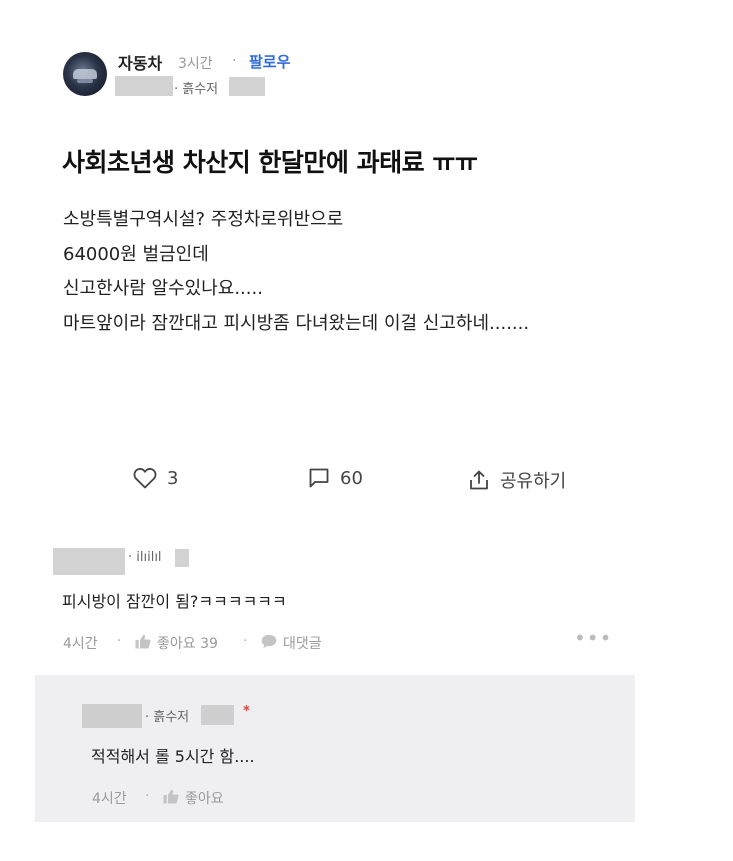 This screenshot has height=861, width=733. I want to click on reply-label: 대댓글, so click(302, 644).